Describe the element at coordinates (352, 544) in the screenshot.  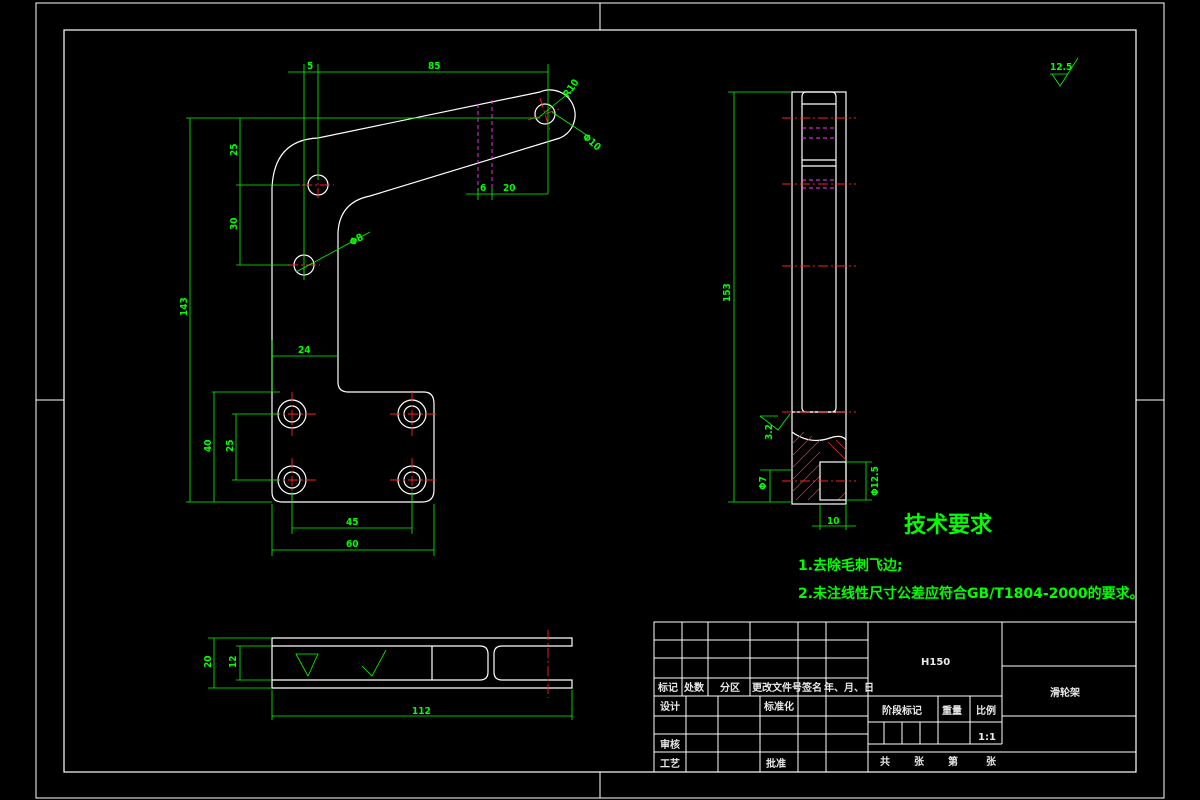
I see `dim-60: 60` at that location.